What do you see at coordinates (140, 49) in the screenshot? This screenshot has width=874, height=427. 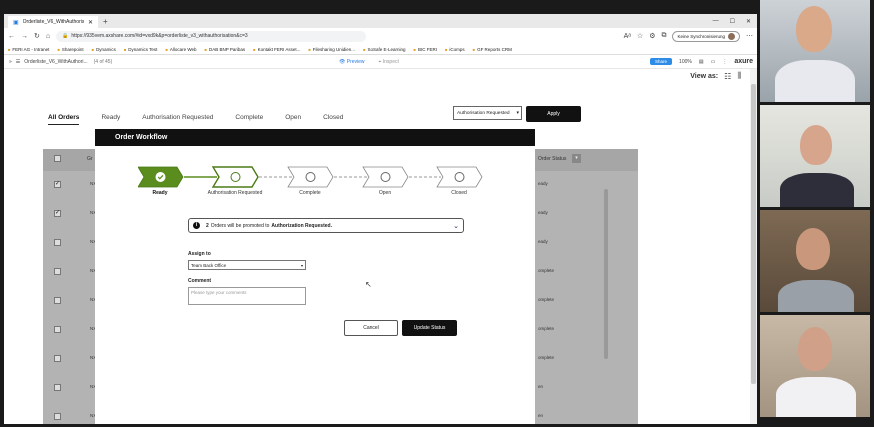 I see `bookmark-item: Dynamics Test` at bounding box center [140, 49].